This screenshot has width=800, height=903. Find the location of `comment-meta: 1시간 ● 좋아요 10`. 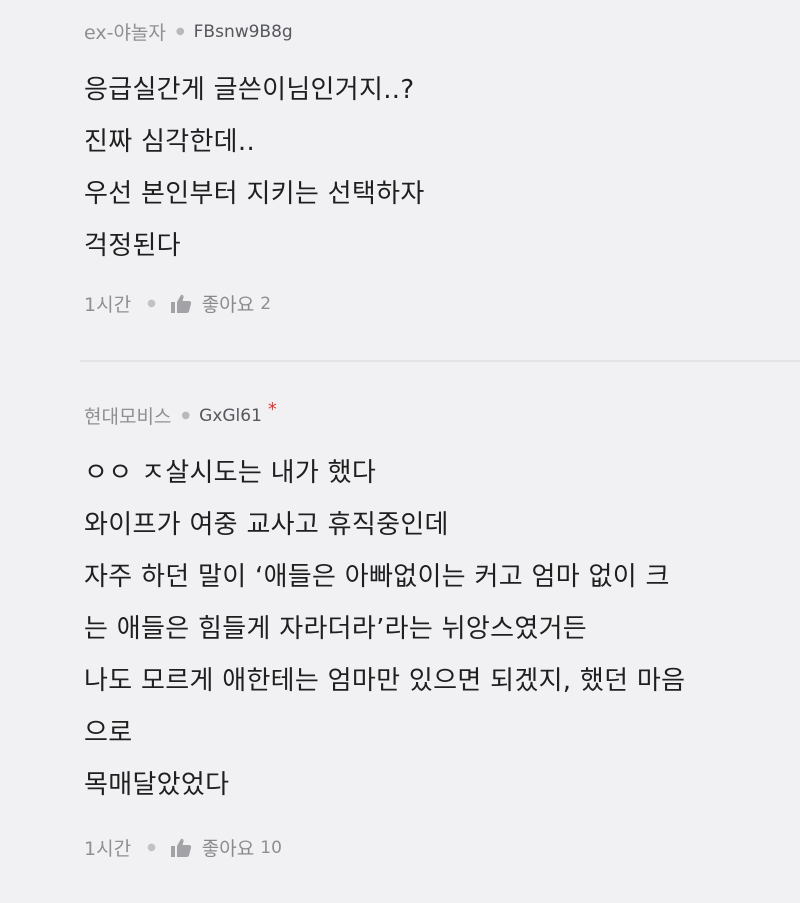

comment-meta: 1시간 ● 좋아요 10 is located at coordinates (183, 847).